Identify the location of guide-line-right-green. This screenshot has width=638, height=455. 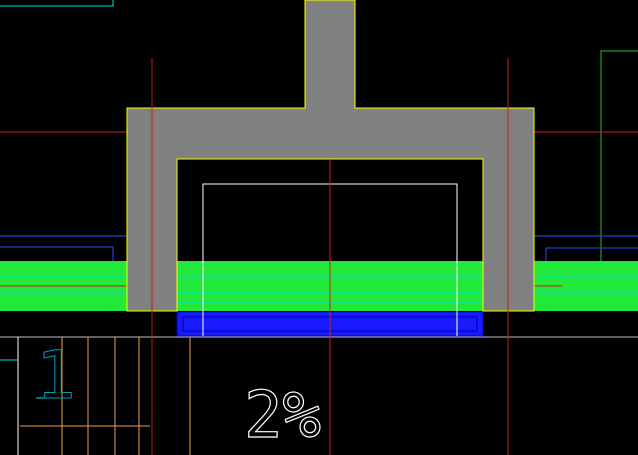
(619, 156).